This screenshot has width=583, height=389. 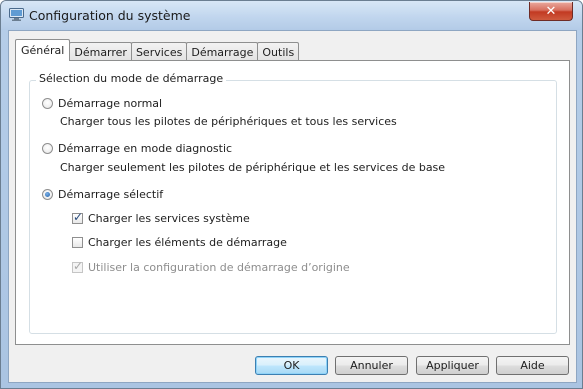 What do you see at coordinates (47, 148) in the screenshot?
I see `diagnostic-startup-radio` at bounding box center [47, 148].